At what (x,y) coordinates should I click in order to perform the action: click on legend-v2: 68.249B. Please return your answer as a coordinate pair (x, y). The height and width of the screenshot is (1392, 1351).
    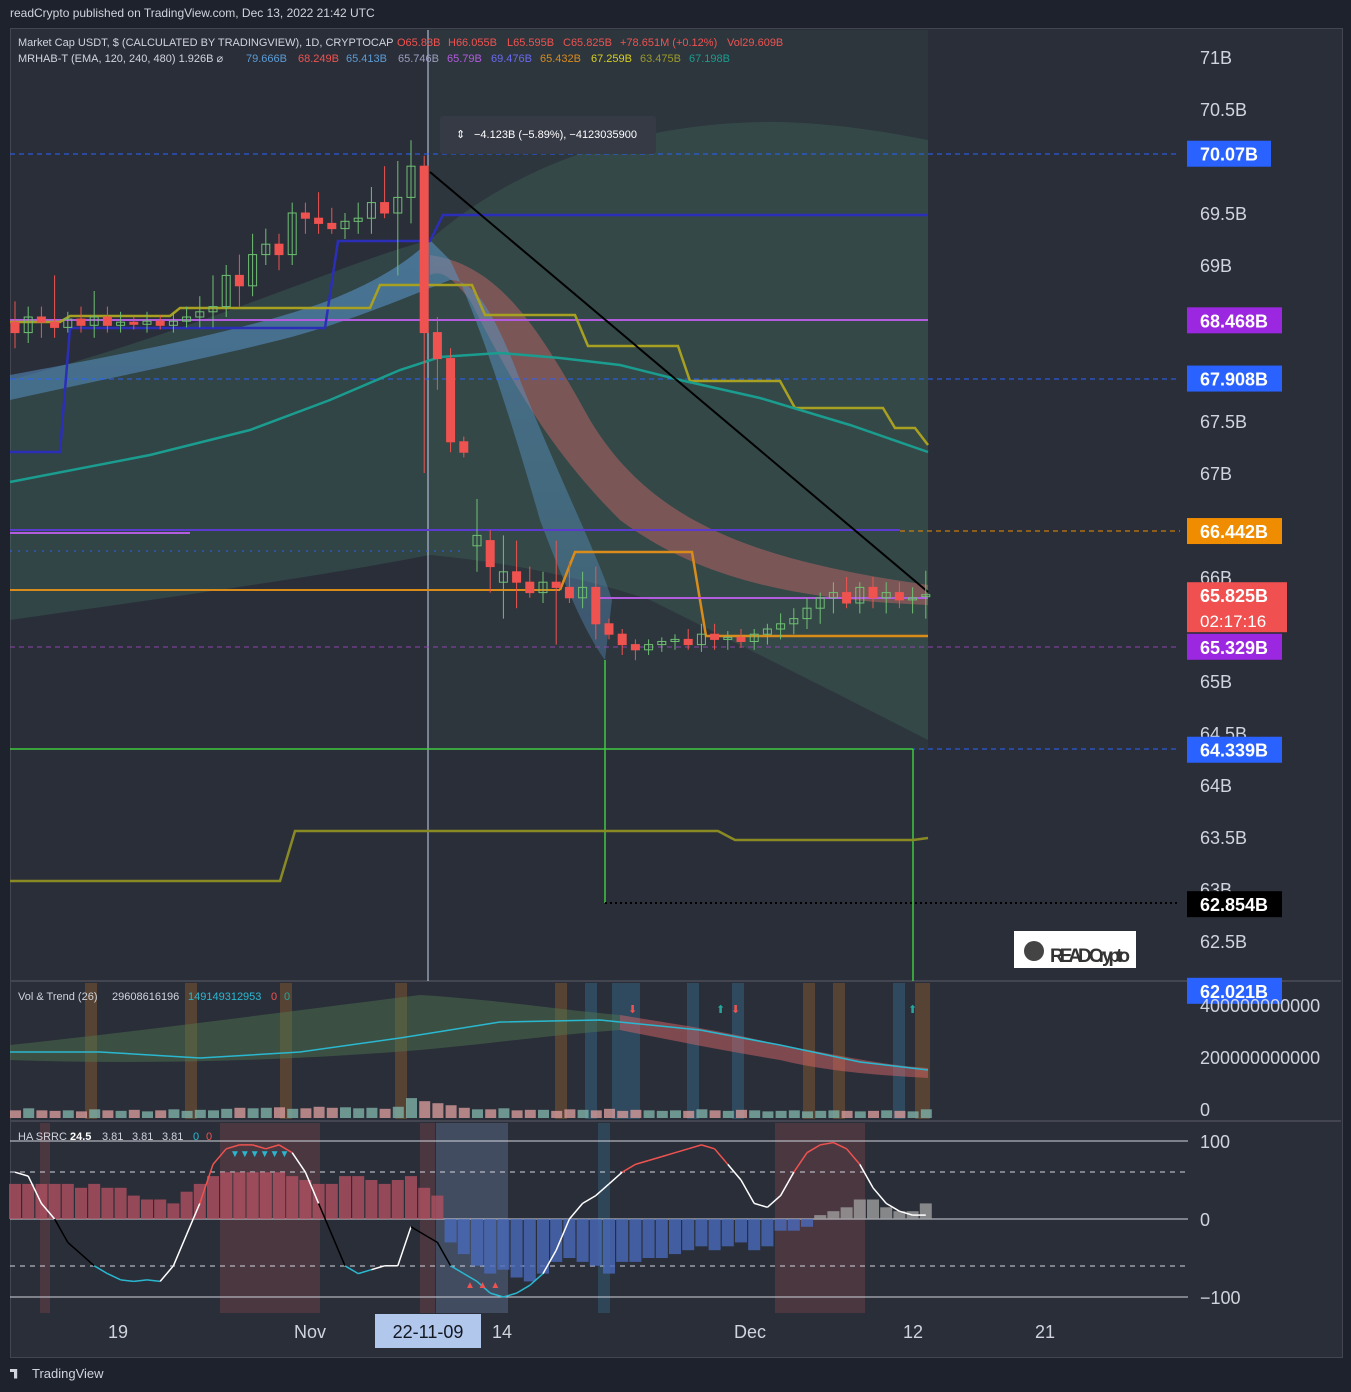
    Looking at the image, I should click on (318, 59).